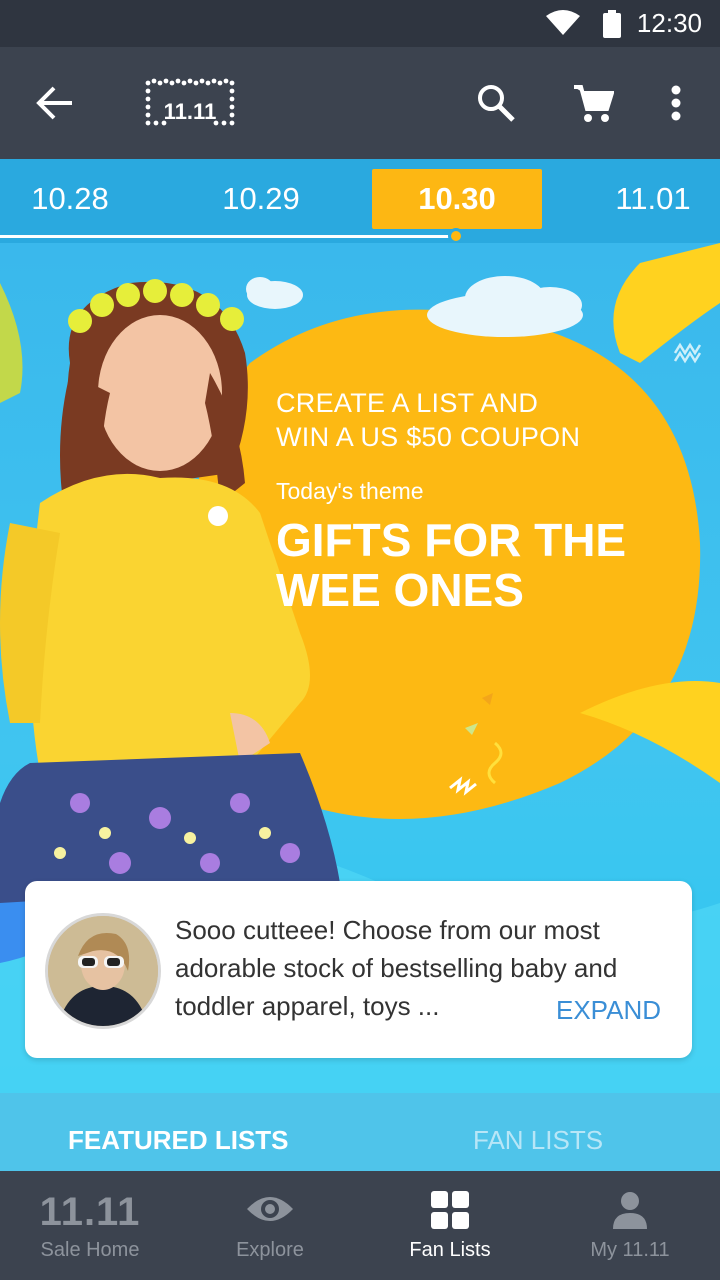  What do you see at coordinates (630, 1250) in the screenshot?
I see `nav-label-my-1111: My 11.11` at bounding box center [630, 1250].